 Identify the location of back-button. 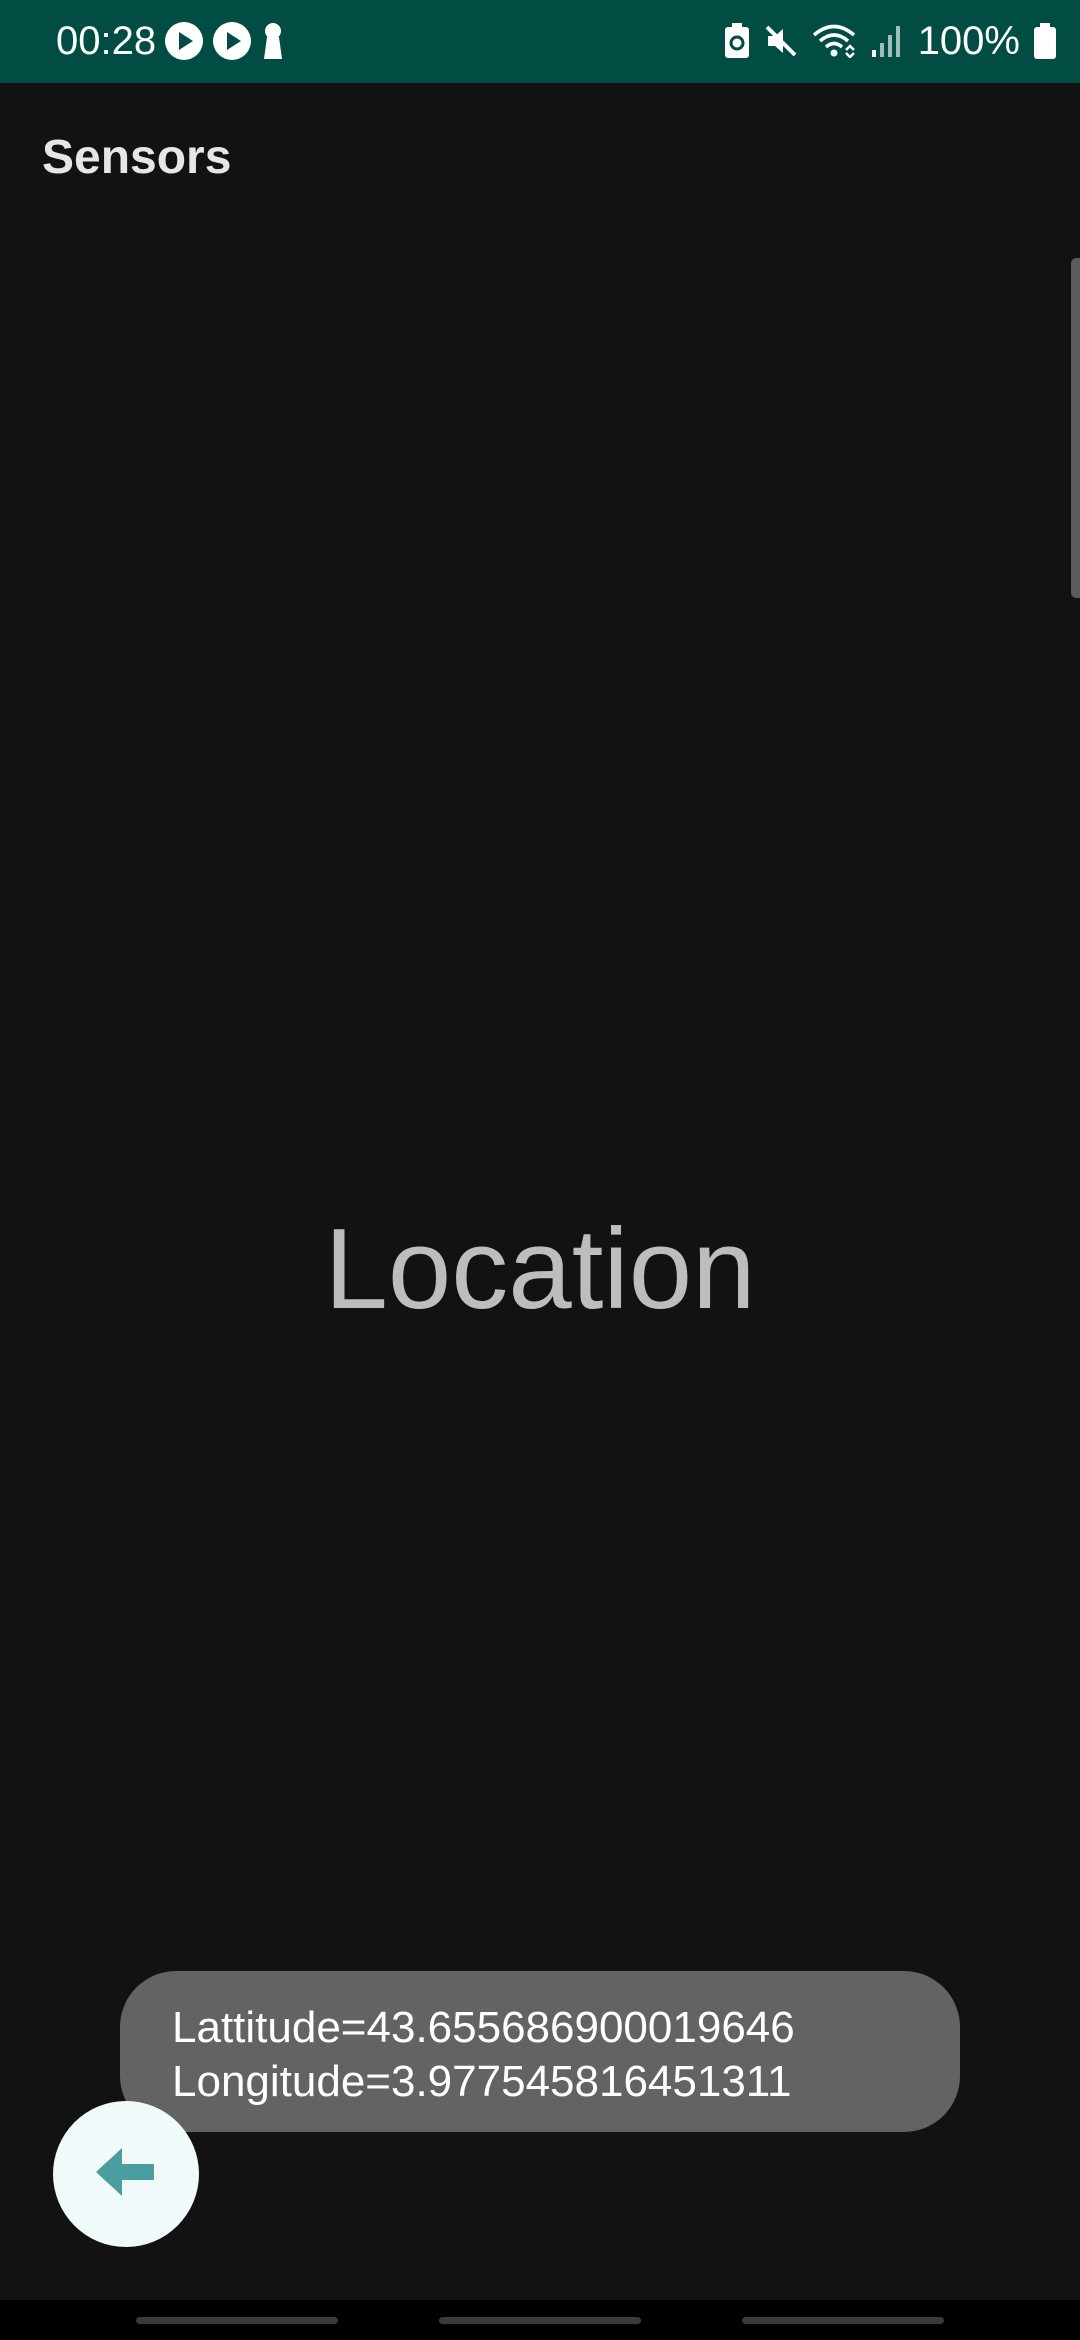
(126, 2174).